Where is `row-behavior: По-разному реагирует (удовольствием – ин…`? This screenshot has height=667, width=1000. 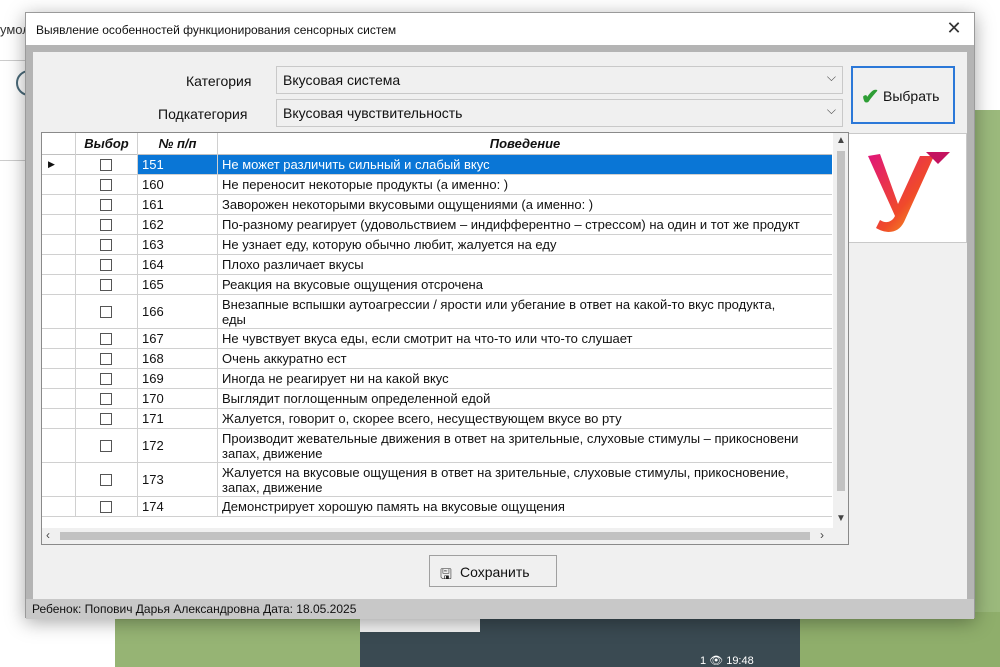
row-behavior: По-разному реагирует (удовольствием – ин… is located at coordinates (525, 224).